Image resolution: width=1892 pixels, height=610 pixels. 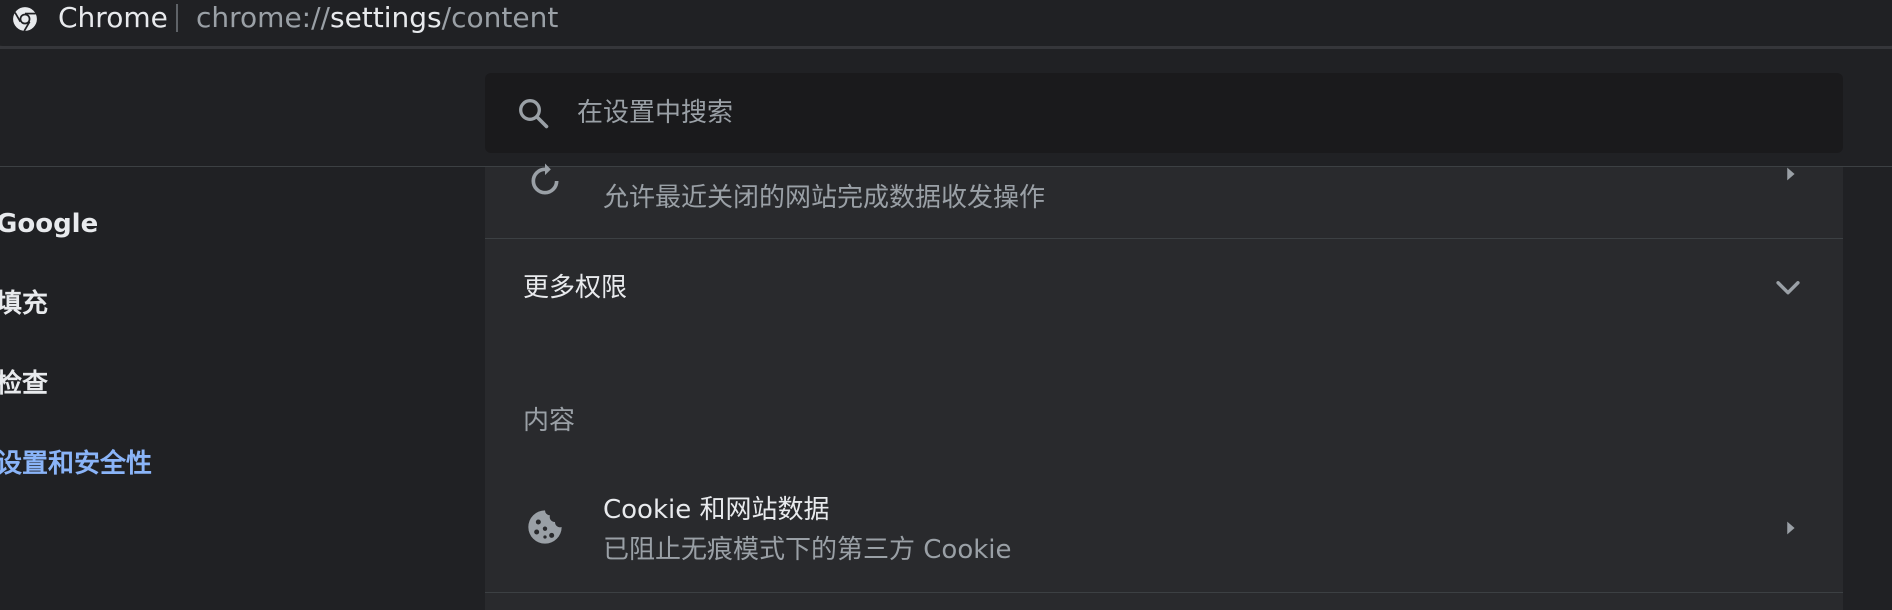 What do you see at coordinates (1175, 113) in the screenshot?
I see `search-input` at bounding box center [1175, 113].